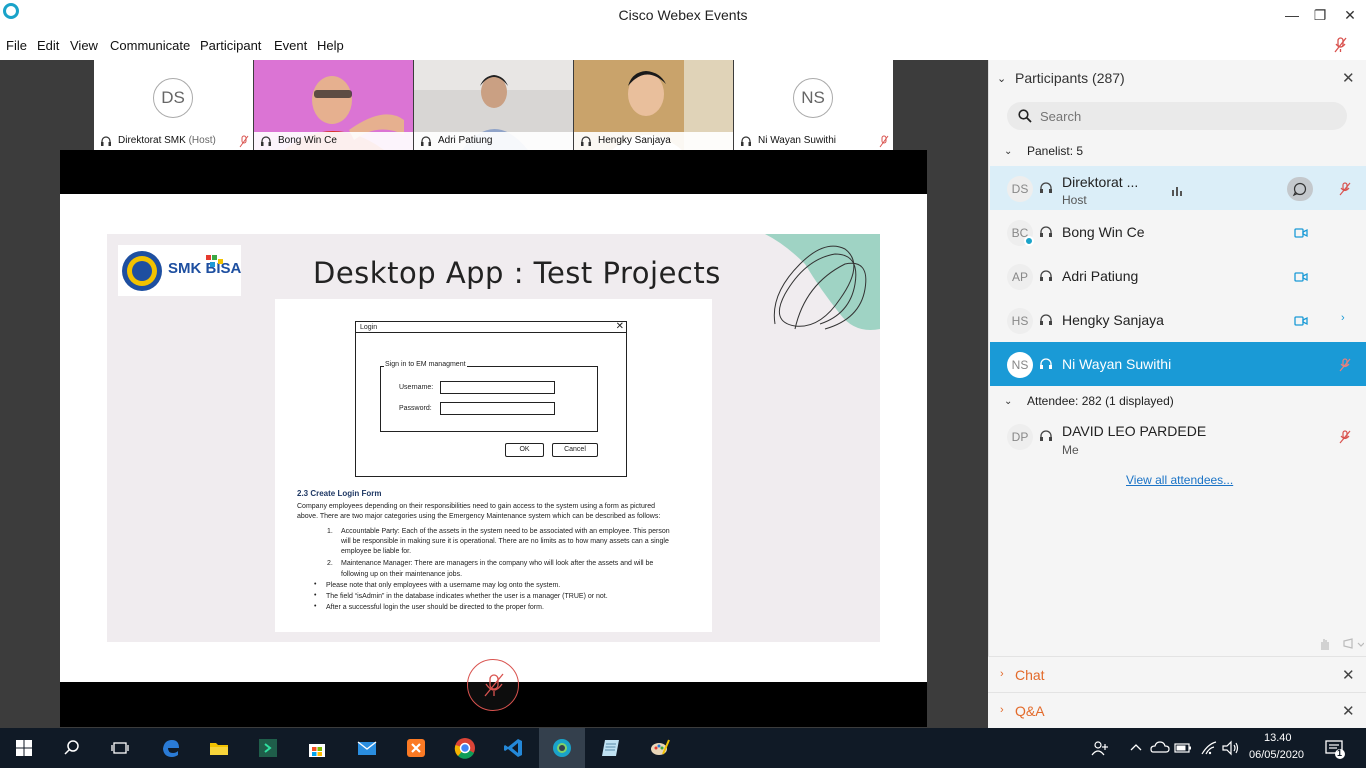  What do you see at coordinates (416, 748) in the screenshot?
I see `xampp-icon` at bounding box center [416, 748].